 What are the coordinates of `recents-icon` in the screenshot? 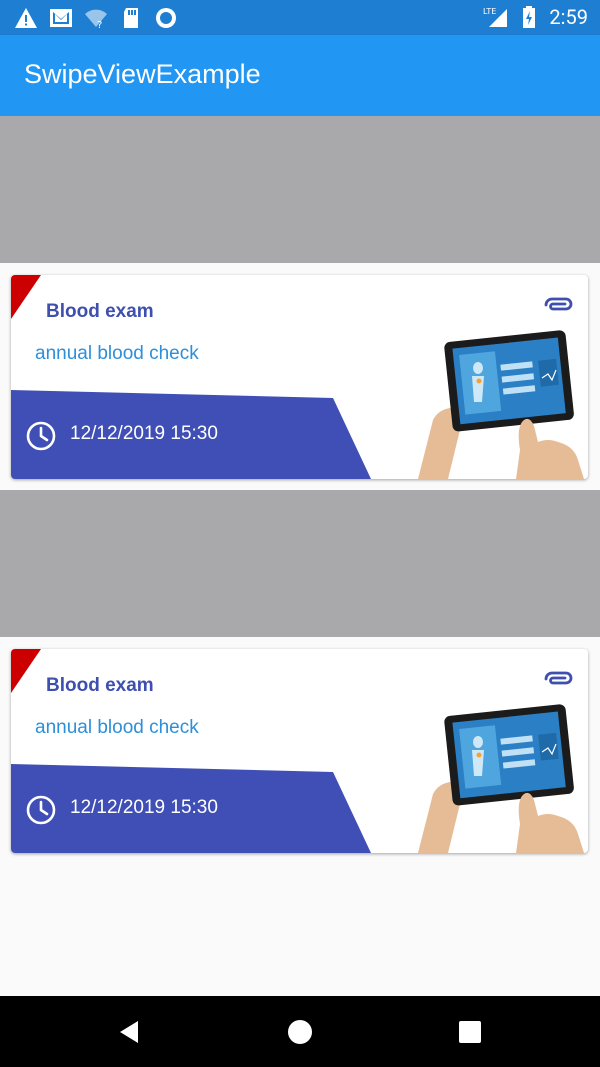 It's located at (470, 1032).